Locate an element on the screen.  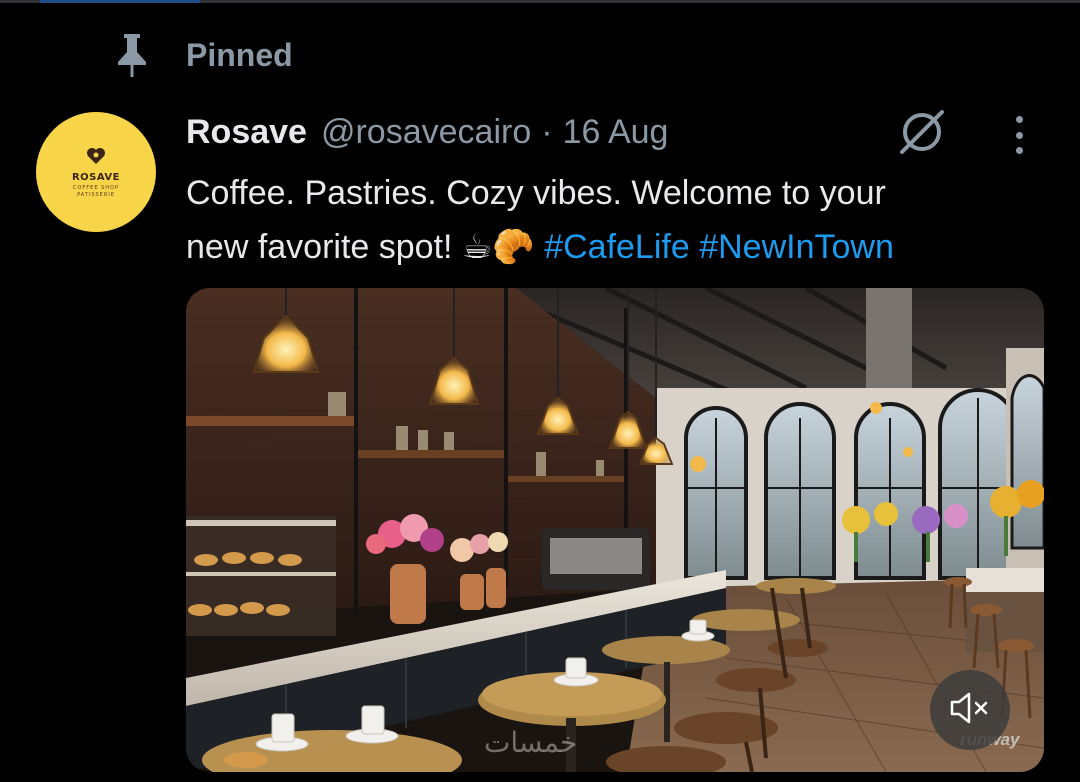
pinned-indicator: Pinned is located at coordinates (202, 55).